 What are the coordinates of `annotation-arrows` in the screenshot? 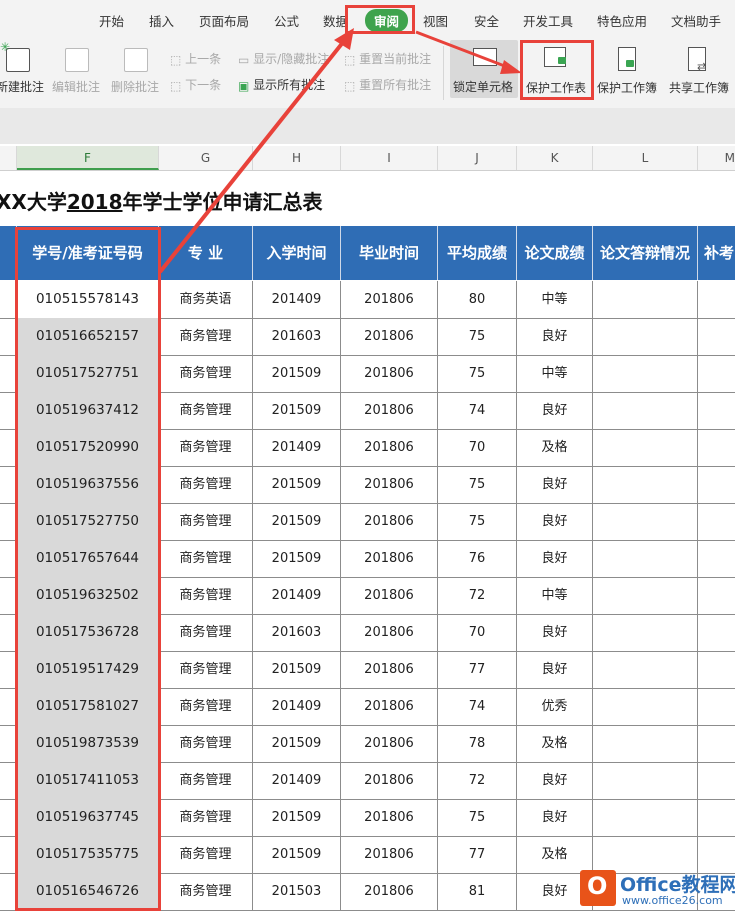 It's located at (340, 151).